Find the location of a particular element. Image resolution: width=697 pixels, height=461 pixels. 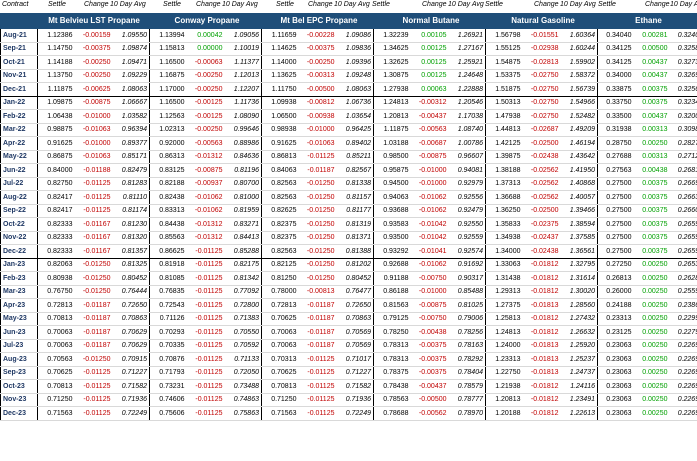

normal-butane-change-cell: -0.01041 is located at coordinates (429, 251).